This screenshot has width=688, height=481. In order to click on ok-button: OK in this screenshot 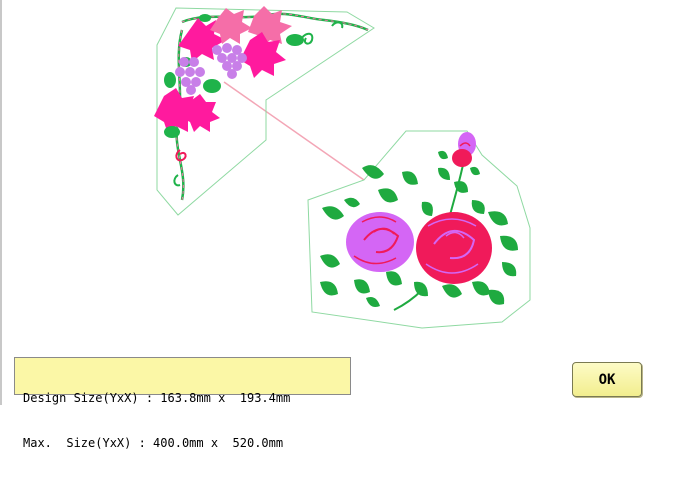, I will do `click(607, 379)`.